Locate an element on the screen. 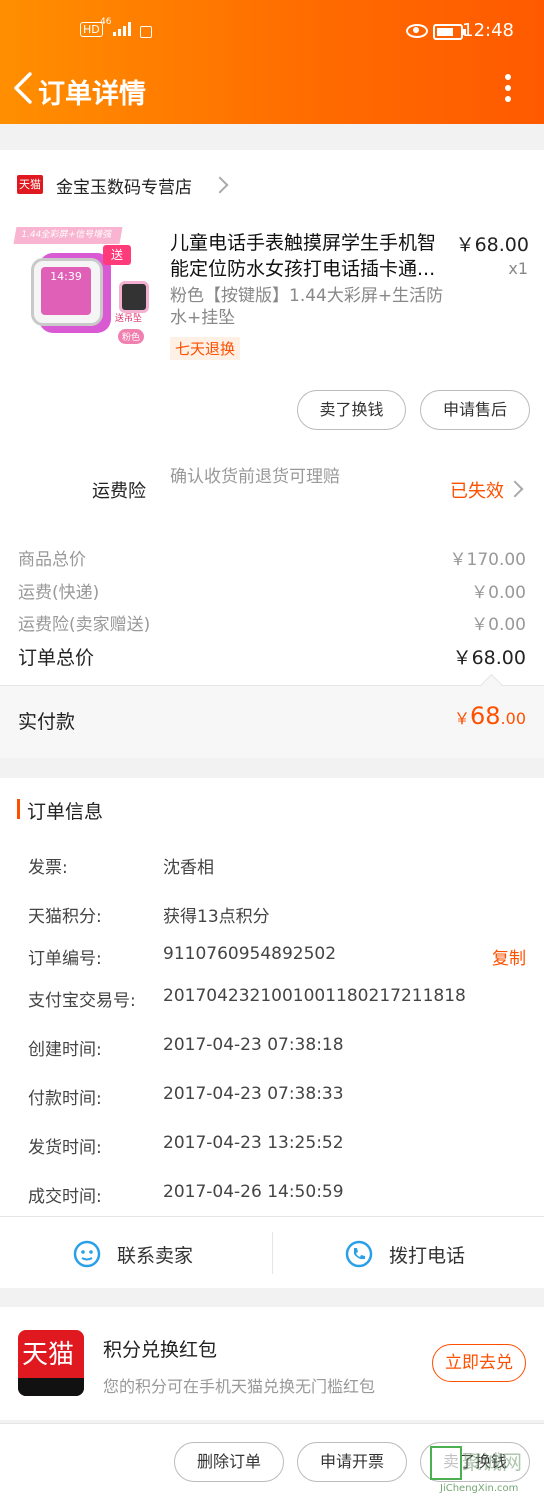  eye-comfort-icon is located at coordinates (417, 31).